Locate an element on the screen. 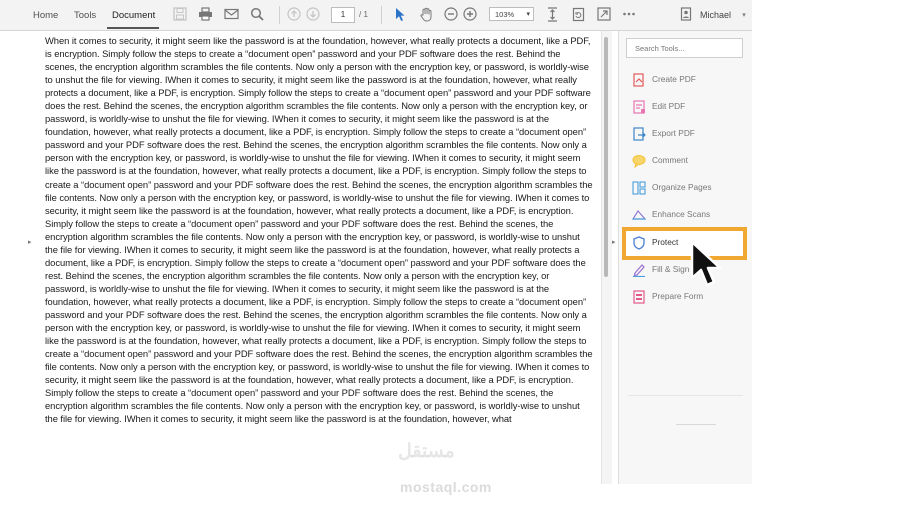 The height and width of the screenshot is (507, 913). tool-item-organize-pages: Organize Pages is located at coordinates (685, 188).